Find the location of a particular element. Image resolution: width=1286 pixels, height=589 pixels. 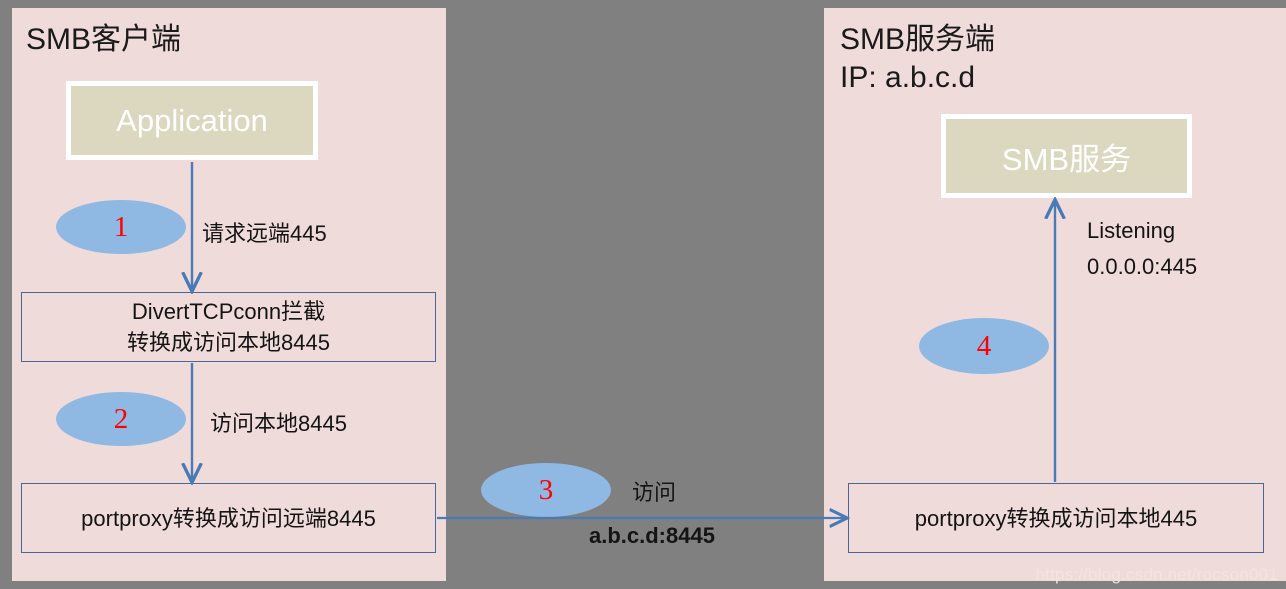

step-4-number: 4 is located at coordinates (984, 345).